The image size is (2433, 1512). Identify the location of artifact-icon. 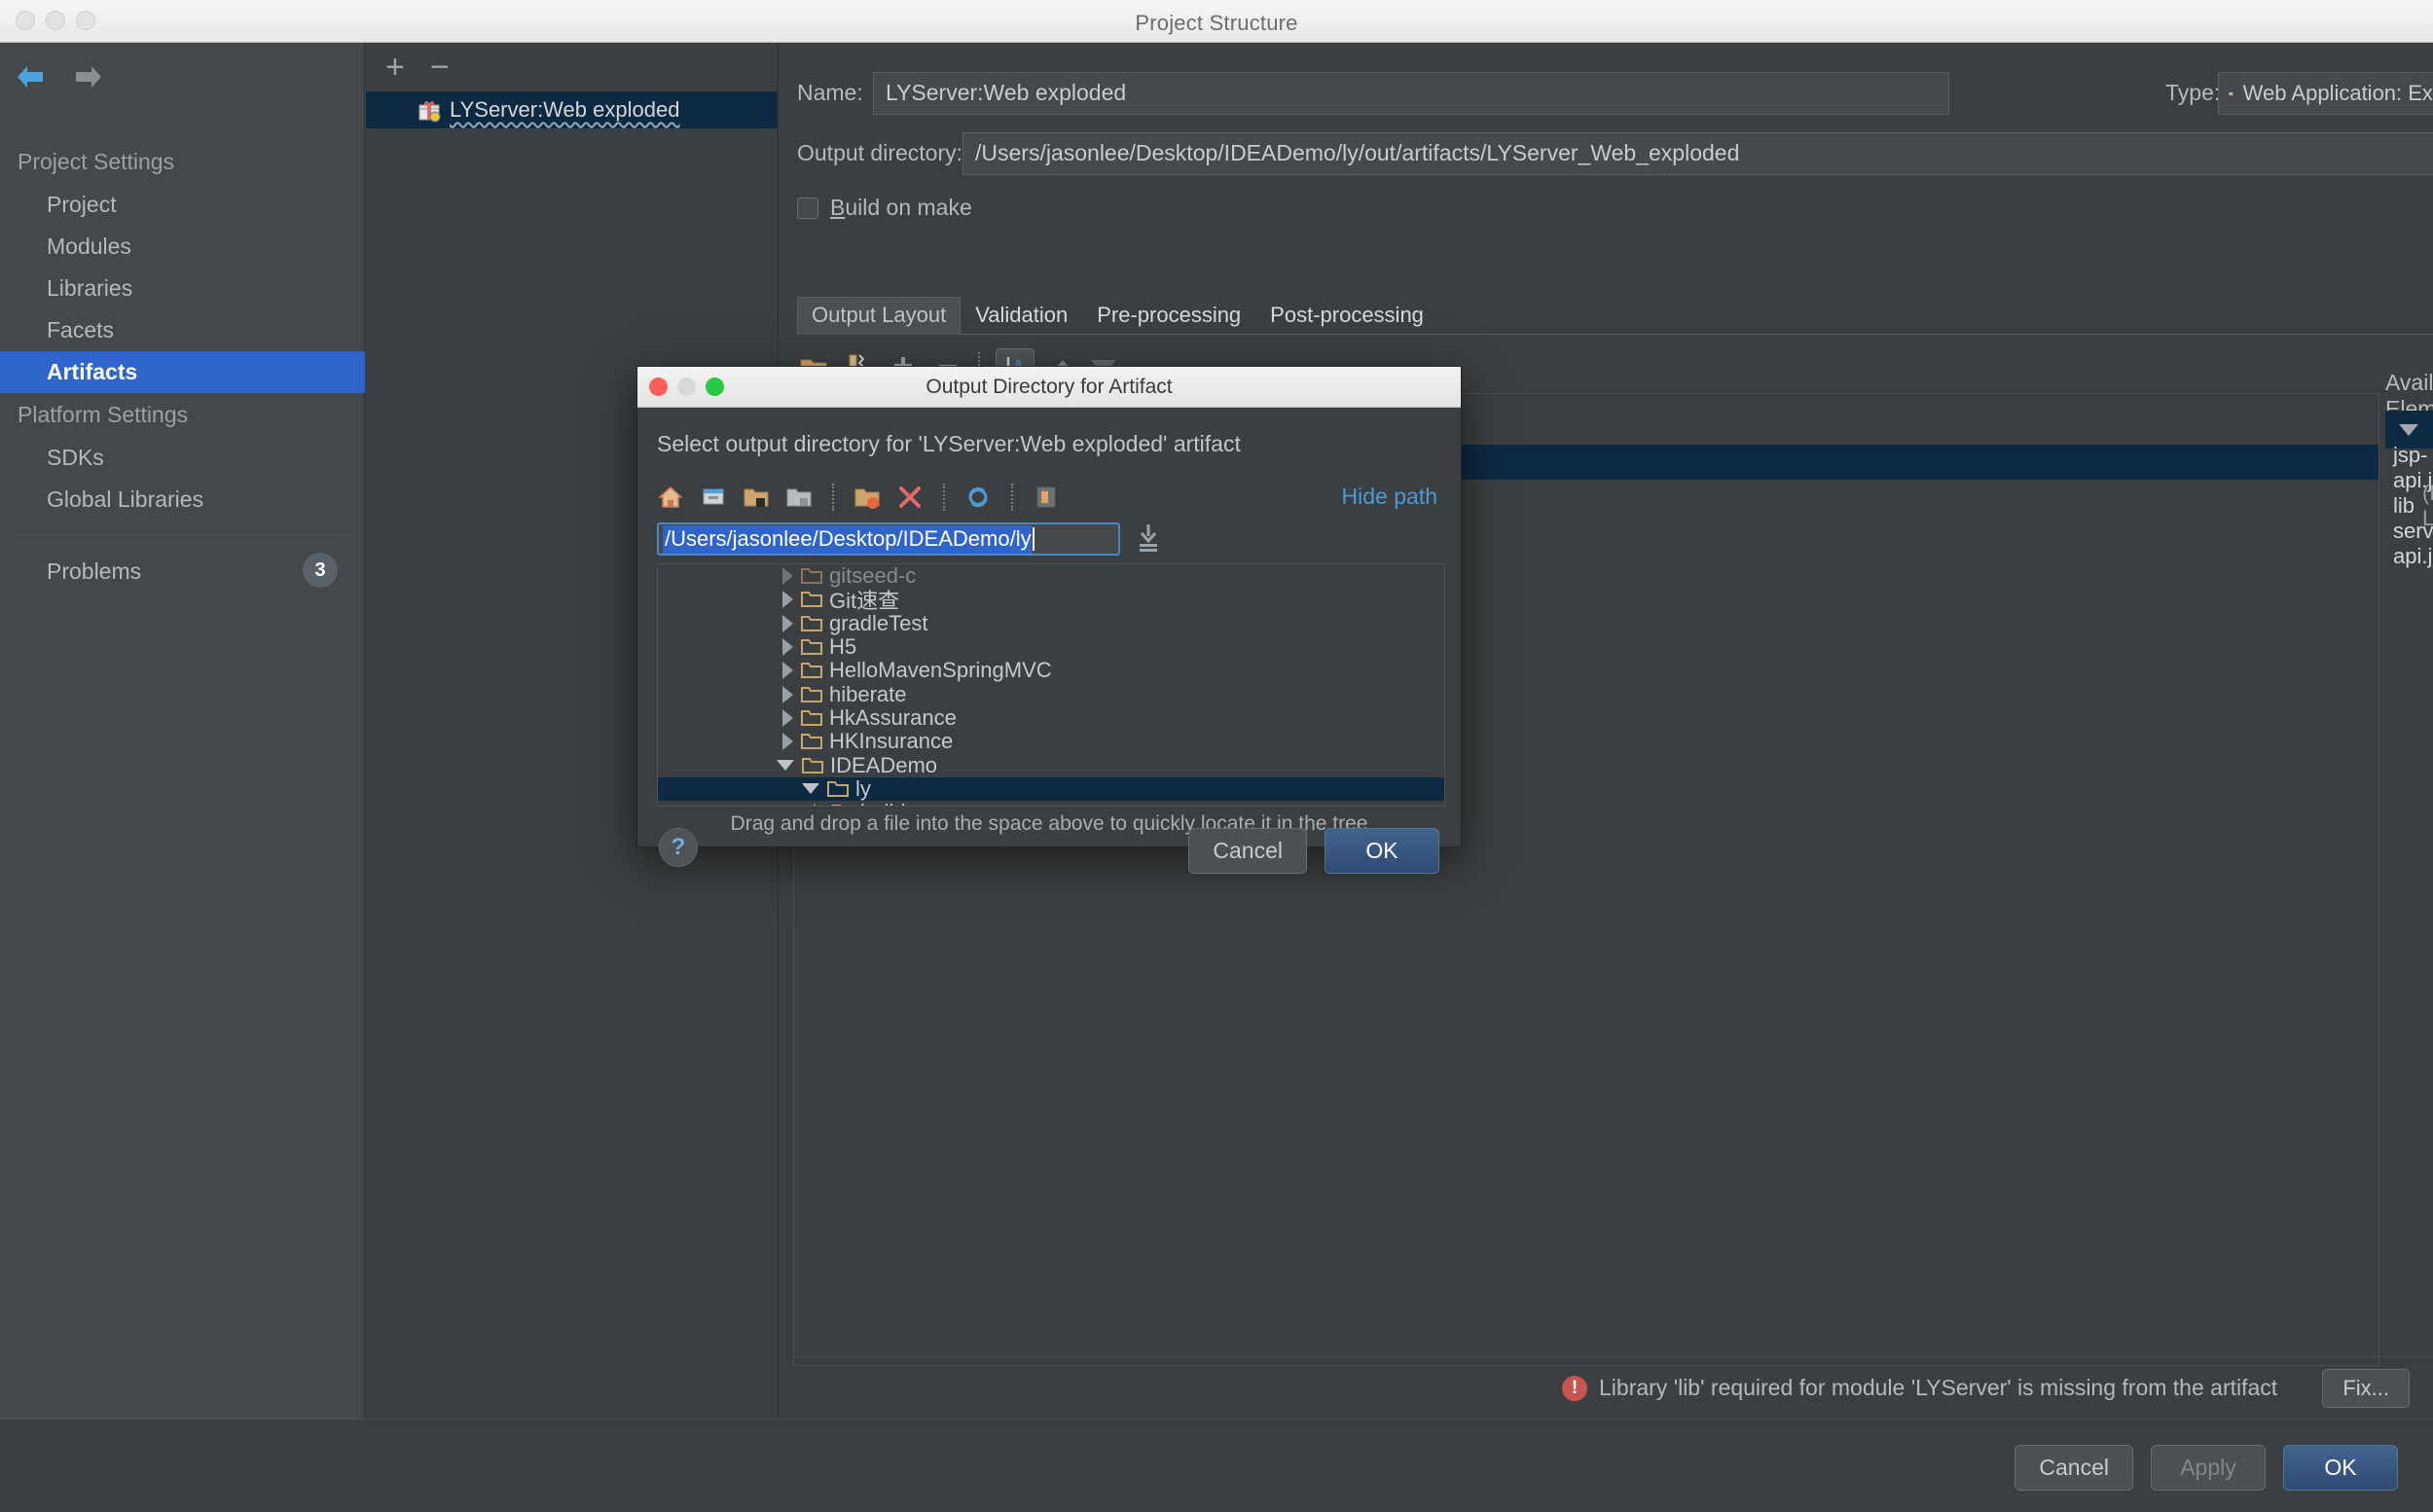
(429, 112).